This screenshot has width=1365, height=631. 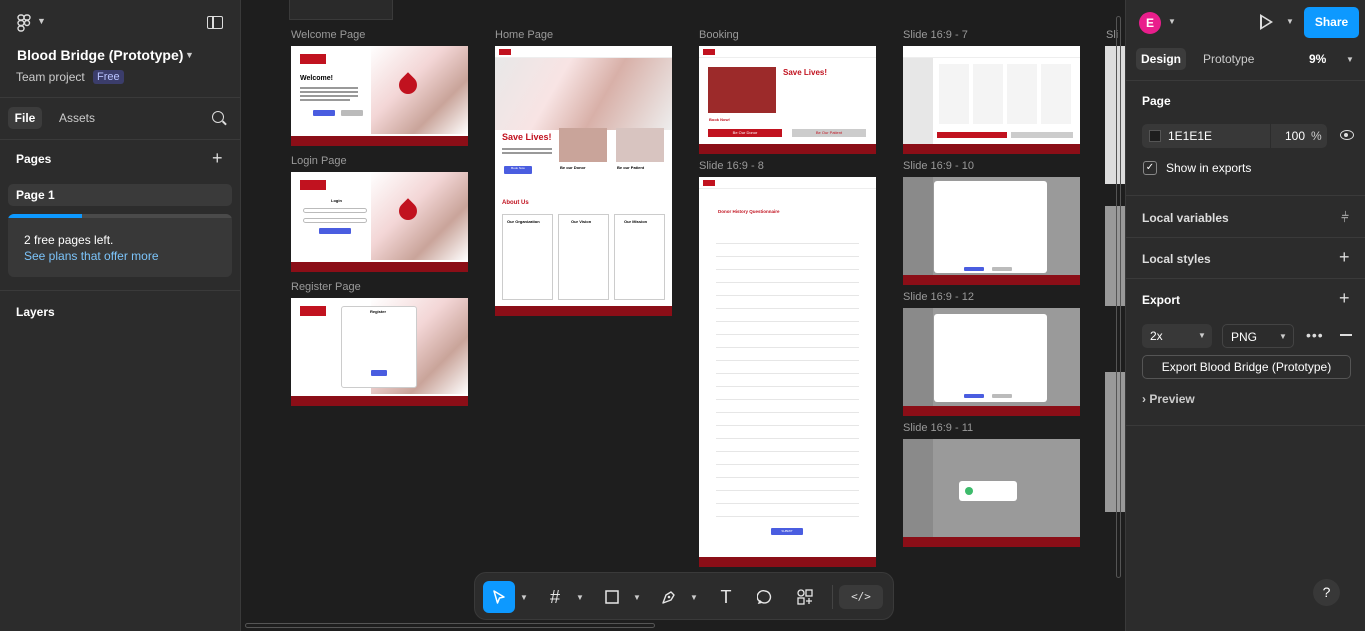 What do you see at coordinates (379, 96) in the screenshot?
I see `frame-welcome-page: Welcome!` at bounding box center [379, 96].